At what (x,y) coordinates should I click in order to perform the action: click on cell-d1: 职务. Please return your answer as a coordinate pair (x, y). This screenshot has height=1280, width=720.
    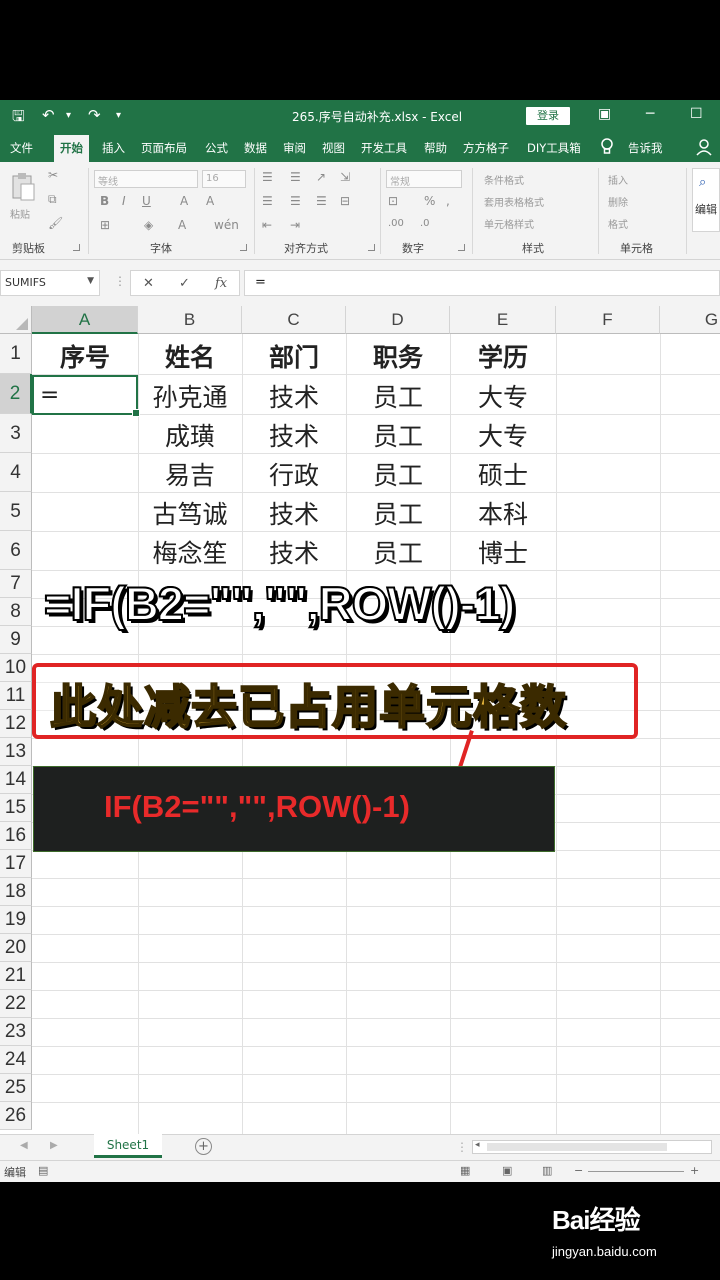
    Looking at the image, I should click on (398, 356).